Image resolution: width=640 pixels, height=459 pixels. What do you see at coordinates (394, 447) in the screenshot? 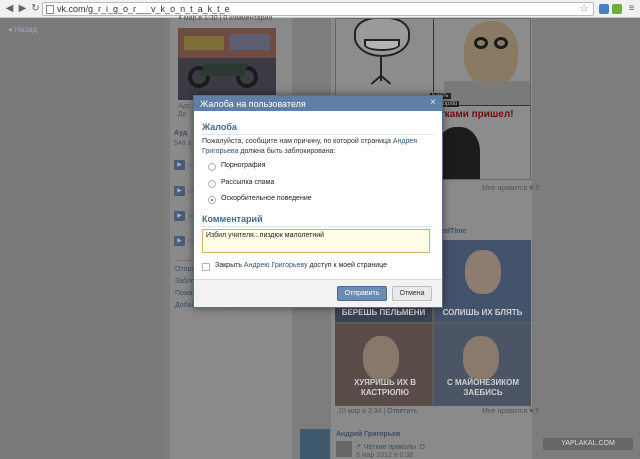
I see `repost-title-text: Чёткие приколы :D` at bounding box center [394, 447].